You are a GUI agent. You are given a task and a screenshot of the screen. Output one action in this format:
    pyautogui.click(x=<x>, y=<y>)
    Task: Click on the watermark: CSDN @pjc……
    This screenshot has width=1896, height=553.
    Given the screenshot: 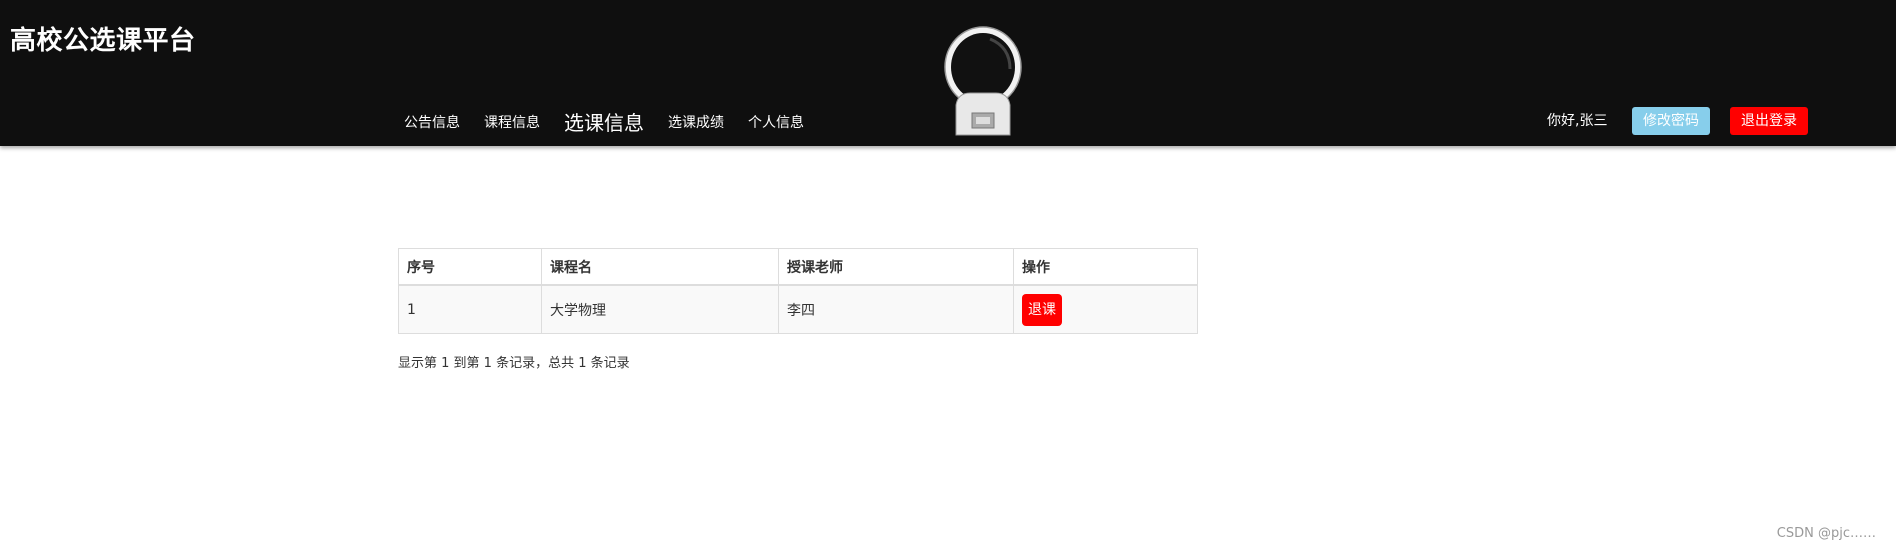 What is the action you would take?
    pyautogui.click(x=1826, y=533)
    